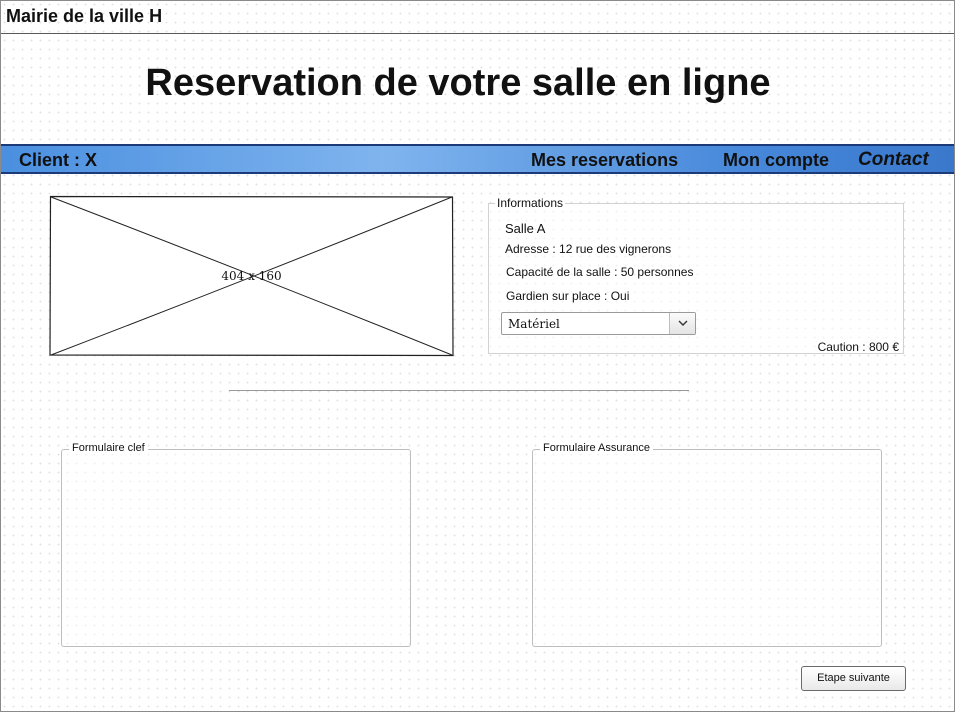 This screenshot has width=955, height=712. What do you see at coordinates (534, 324) in the screenshot?
I see `materiel-select-value: Matériel` at bounding box center [534, 324].